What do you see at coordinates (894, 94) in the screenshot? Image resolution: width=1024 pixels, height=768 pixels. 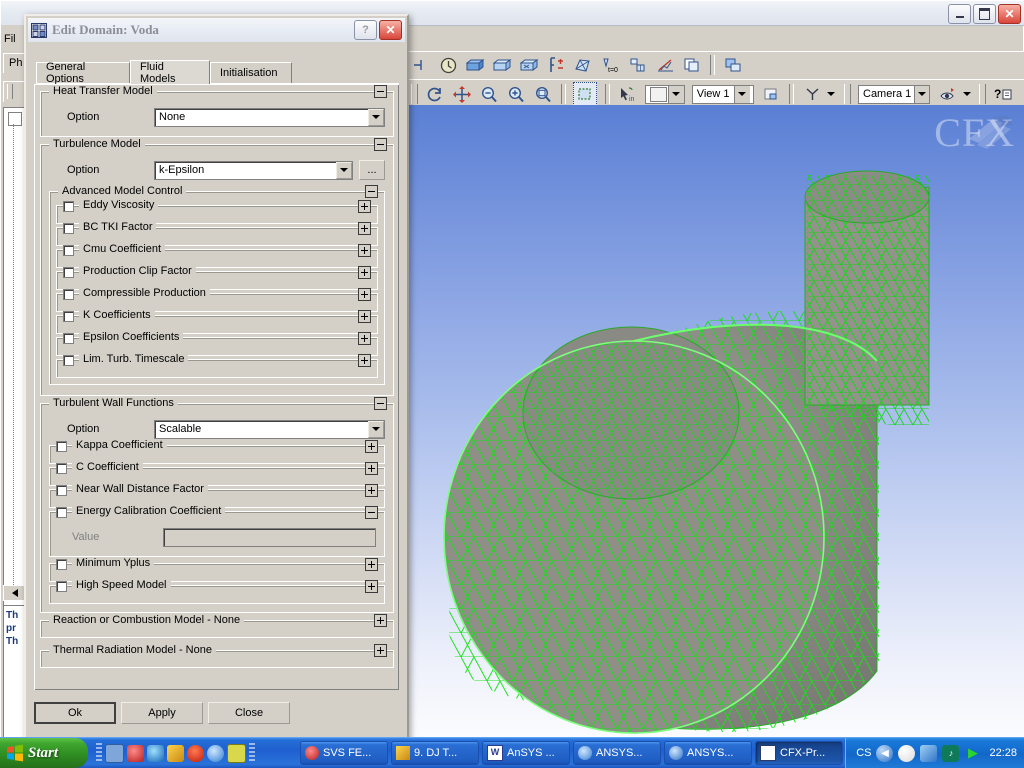 I see `camera-select: Camera 1` at bounding box center [894, 94].